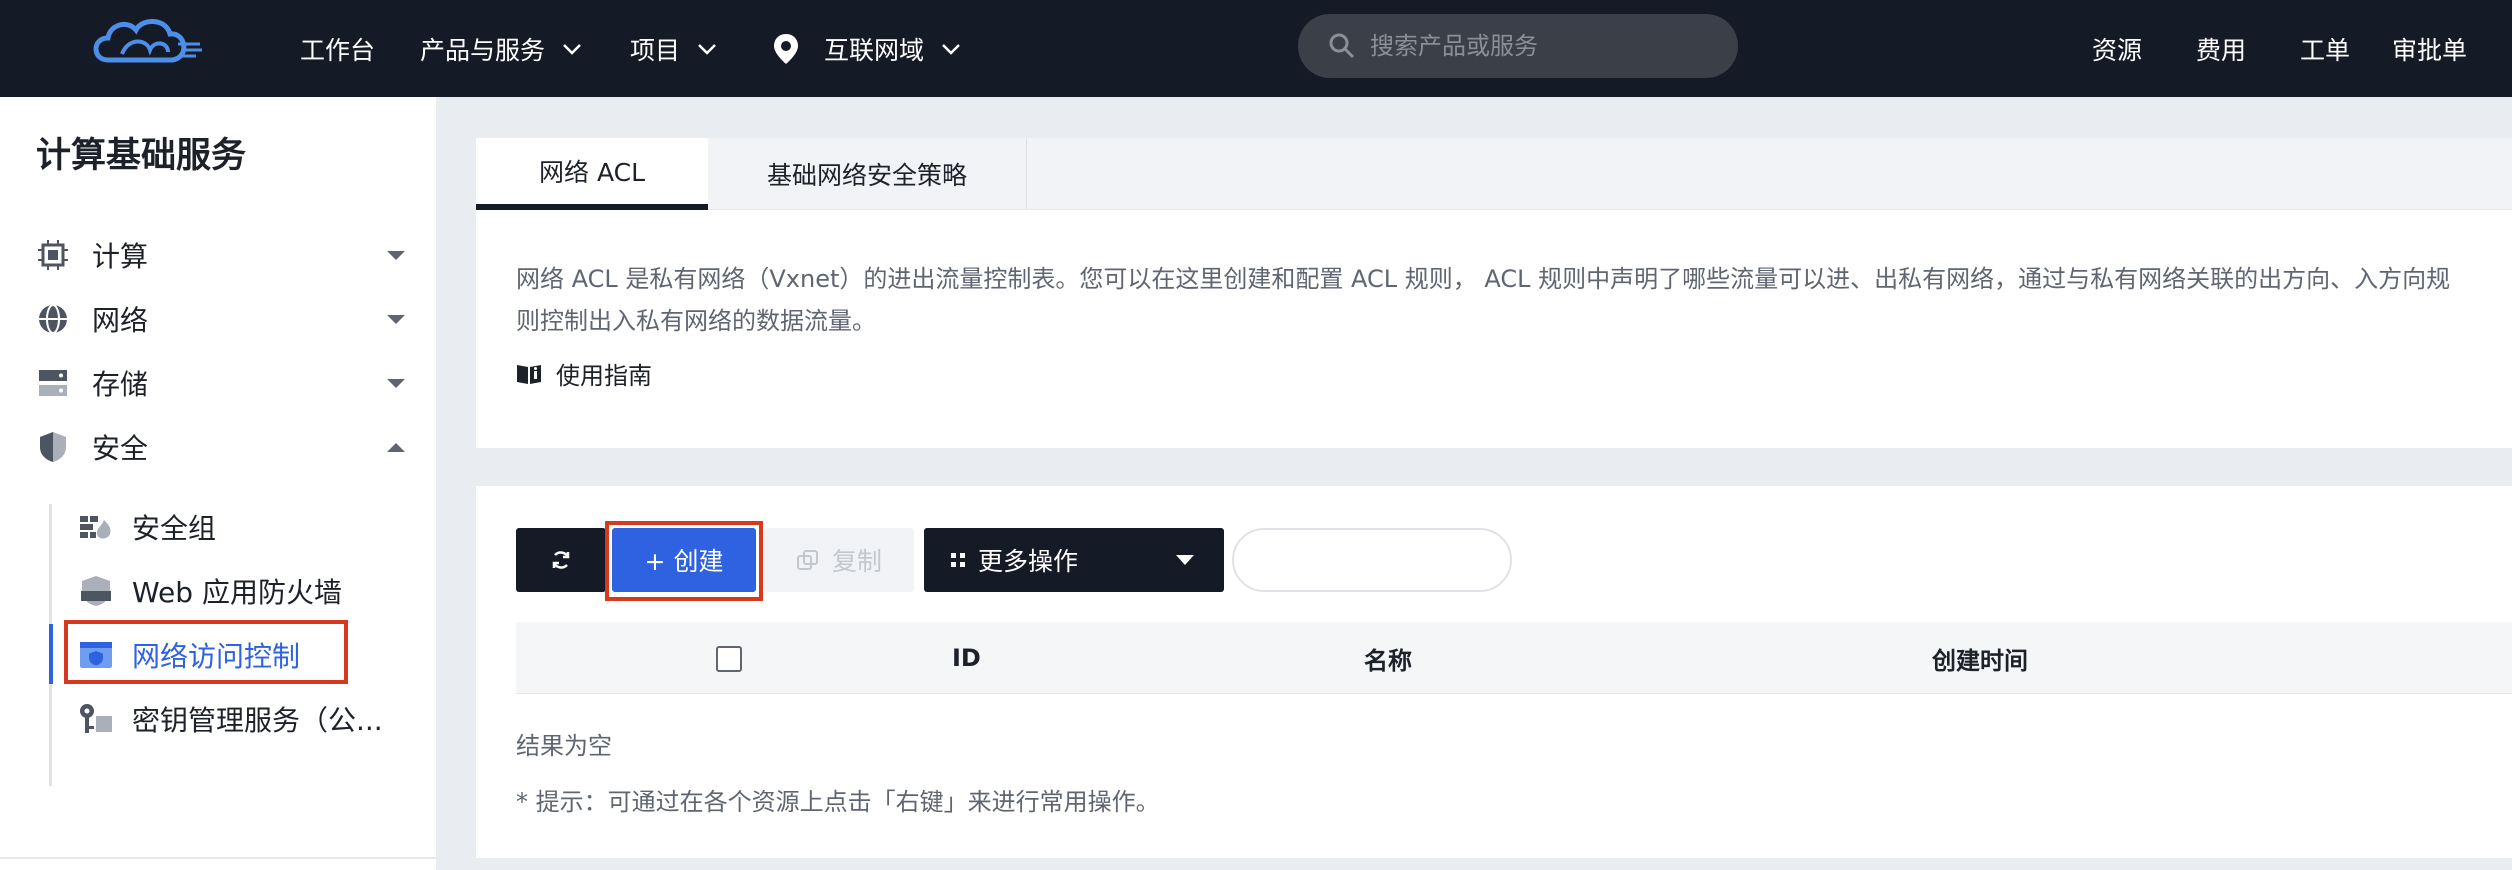 The image size is (2512, 870). I want to click on table-header: ID 名称 创建时间, so click(1514, 658).